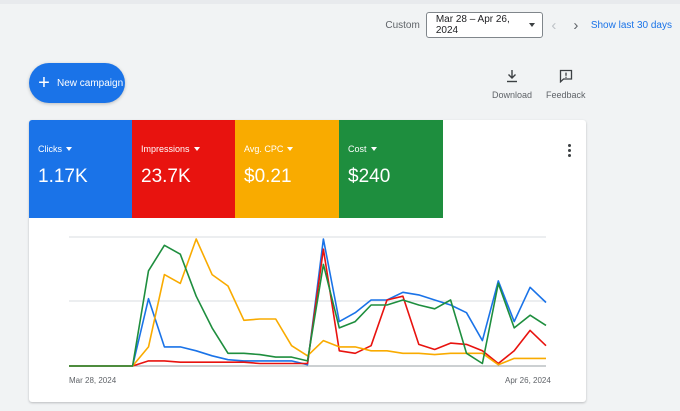 The image size is (680, 411). Describe the element at coordinates (631, 25) in the screenshot. I see `show-last-30-days-link: Show last 30 days` at that location.